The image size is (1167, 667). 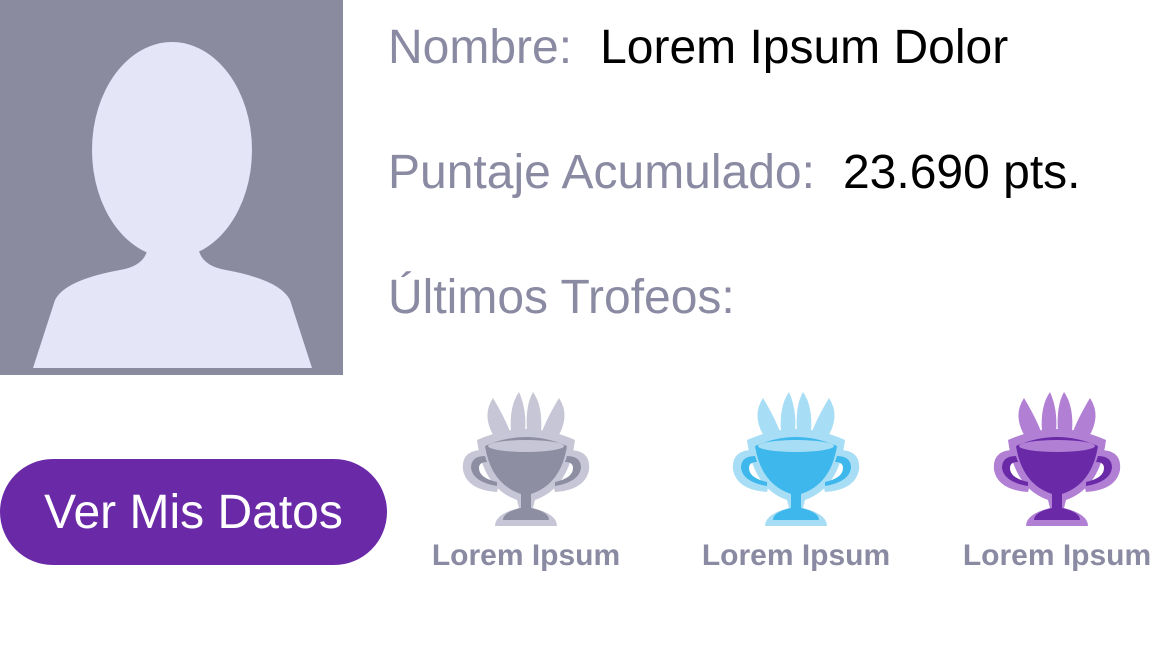 I want to click on trophies-heading: Últimos Trofeos:, so click(x=561, y=298).